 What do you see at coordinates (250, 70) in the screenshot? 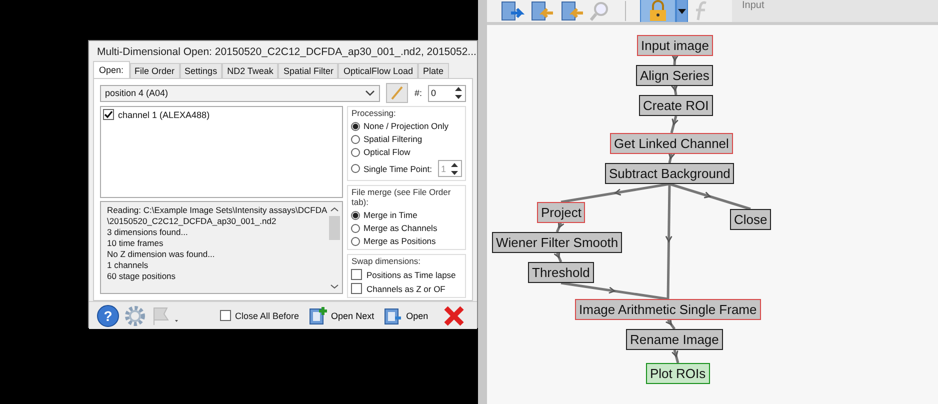
I see `tab: ND2 Tweak` at bounding box center [250, 70].